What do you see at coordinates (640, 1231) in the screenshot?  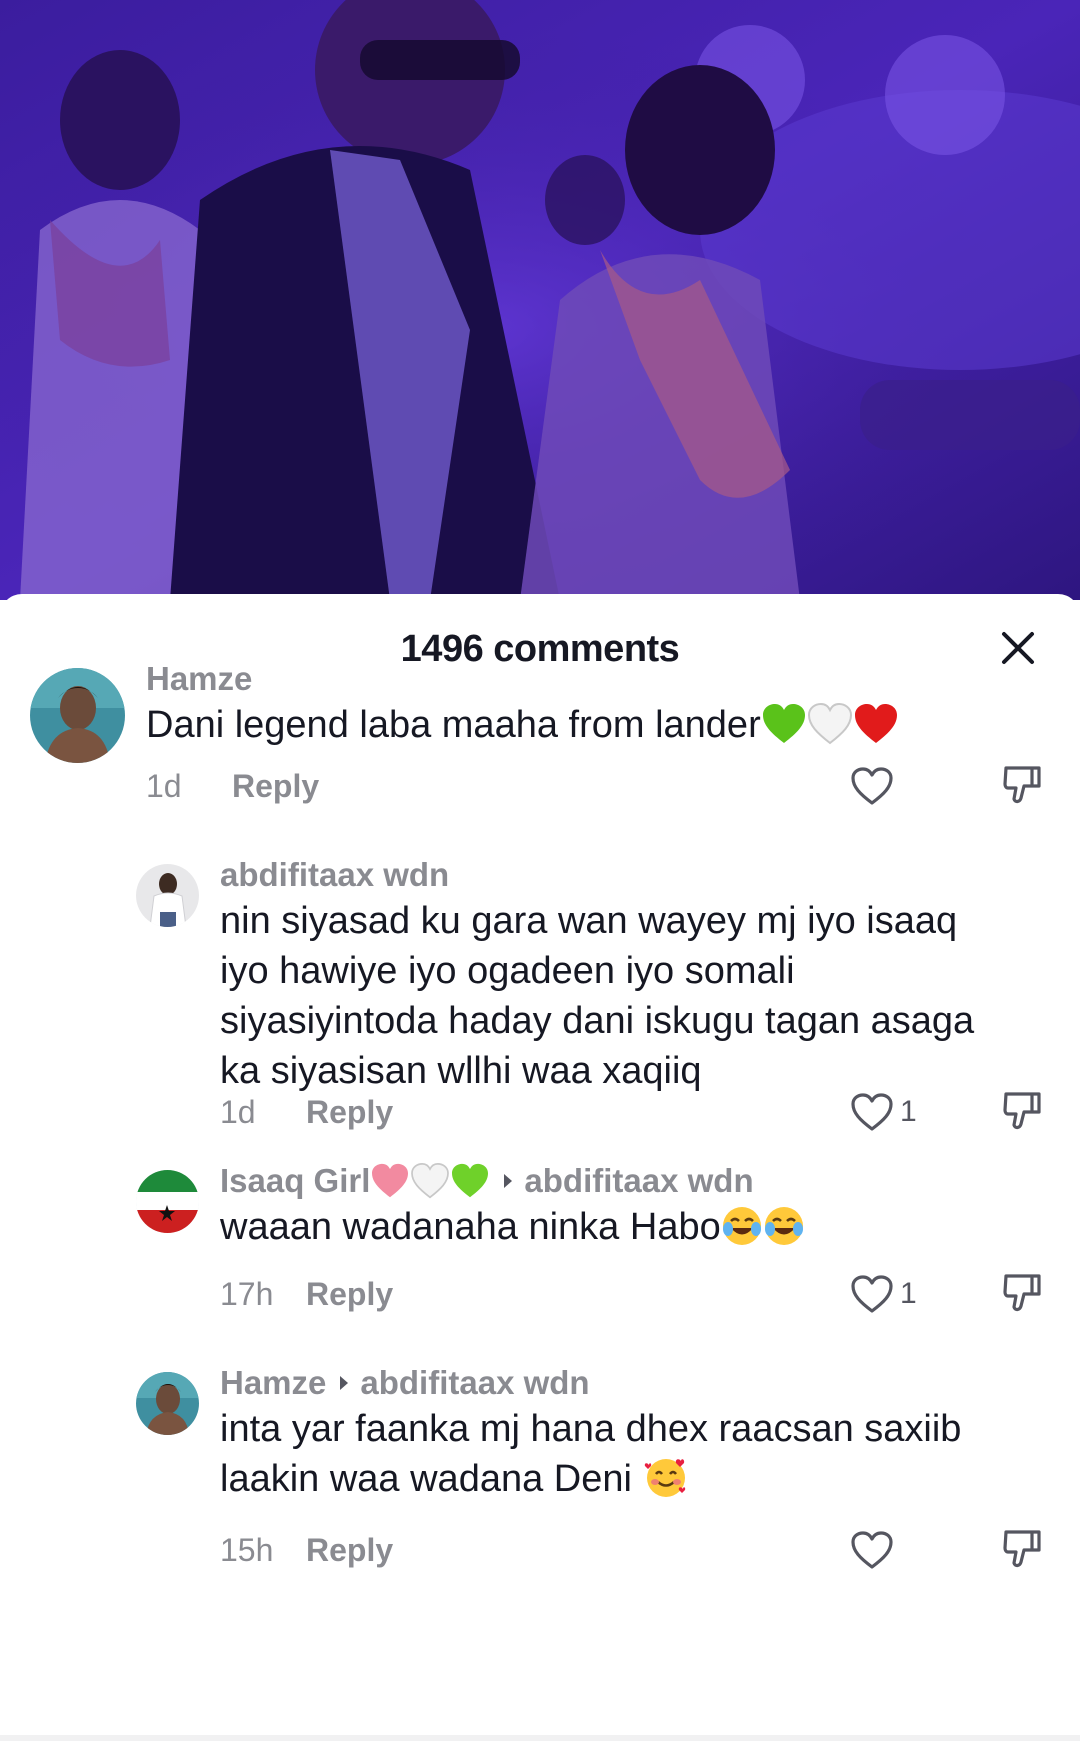 I see `comment-text: waaan wadanaha ninka Habo` at bounding box center [640, 1231].